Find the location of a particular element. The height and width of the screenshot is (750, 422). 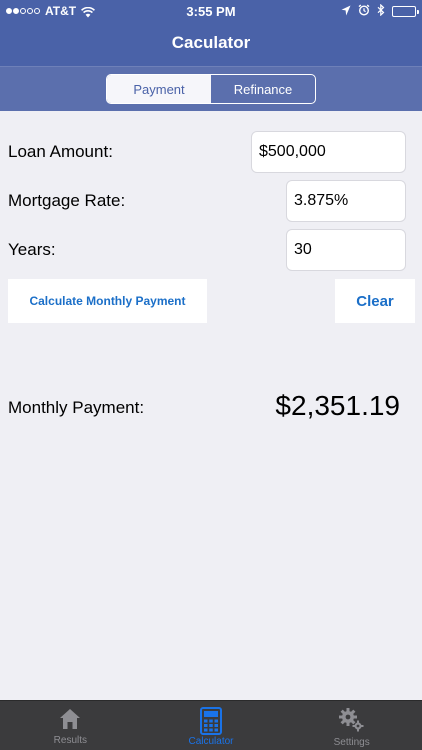

battery-icon is located at coordinates (405, 11).